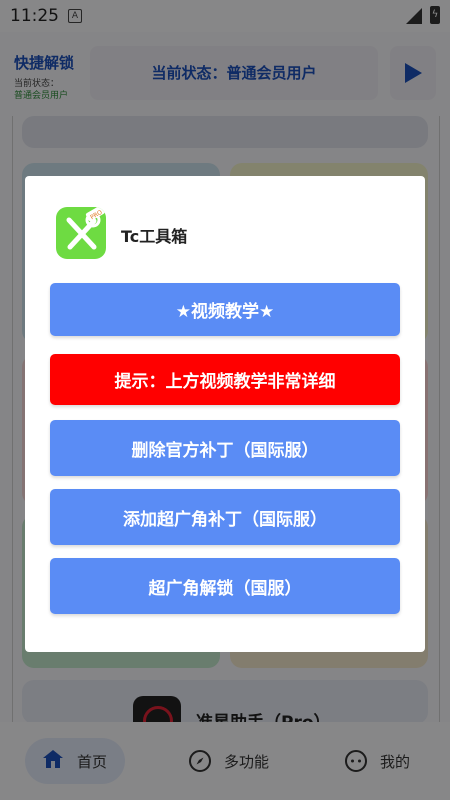  What do you see at coordinates (225, 448) in the screenshot?
I see `delete-official-patch-button: 删除官方补丁（国际服）` at bounding box center [225, 448].